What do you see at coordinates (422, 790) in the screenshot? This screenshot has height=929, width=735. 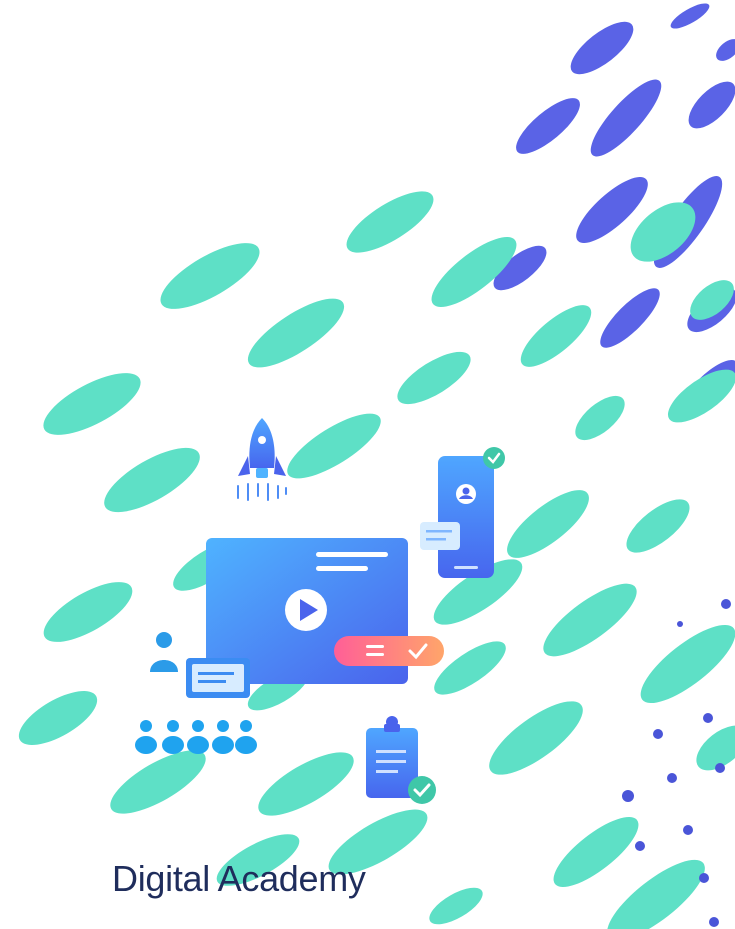 I see `checkmark-icon` at bounding box center [422, 790].